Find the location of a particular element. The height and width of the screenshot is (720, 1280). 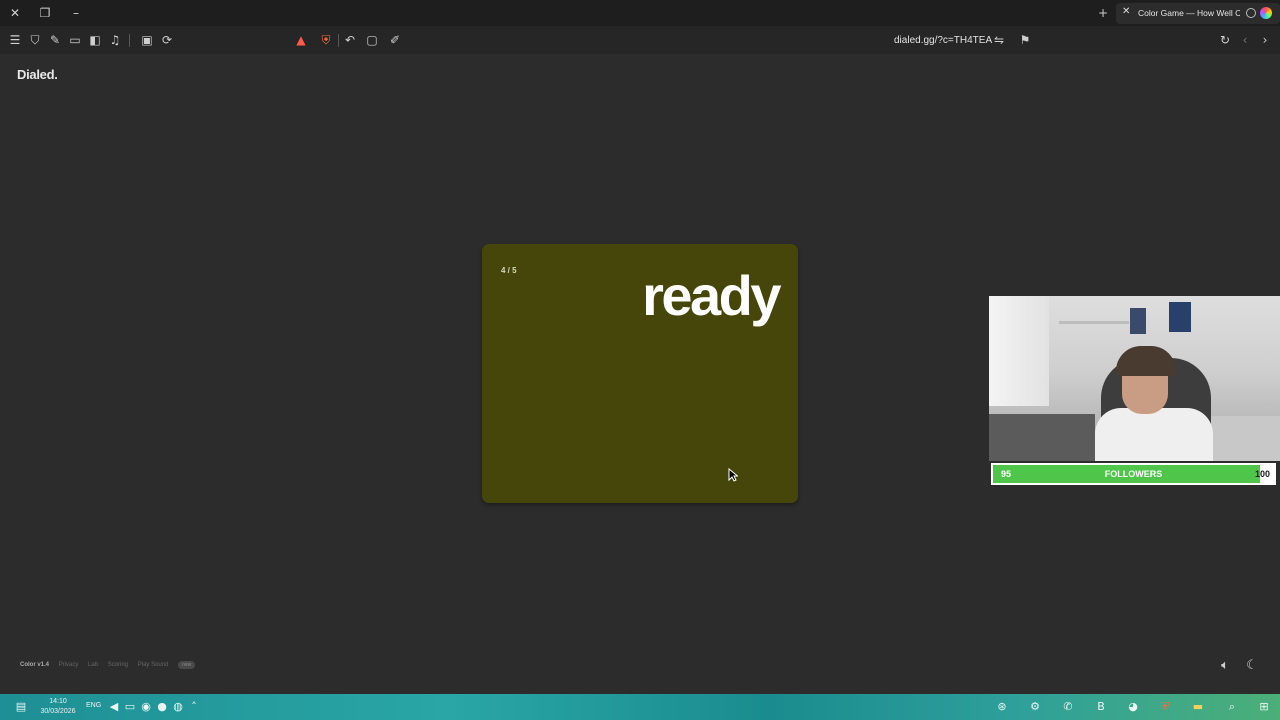

new-badge: new is located at coordinates (187, 665).